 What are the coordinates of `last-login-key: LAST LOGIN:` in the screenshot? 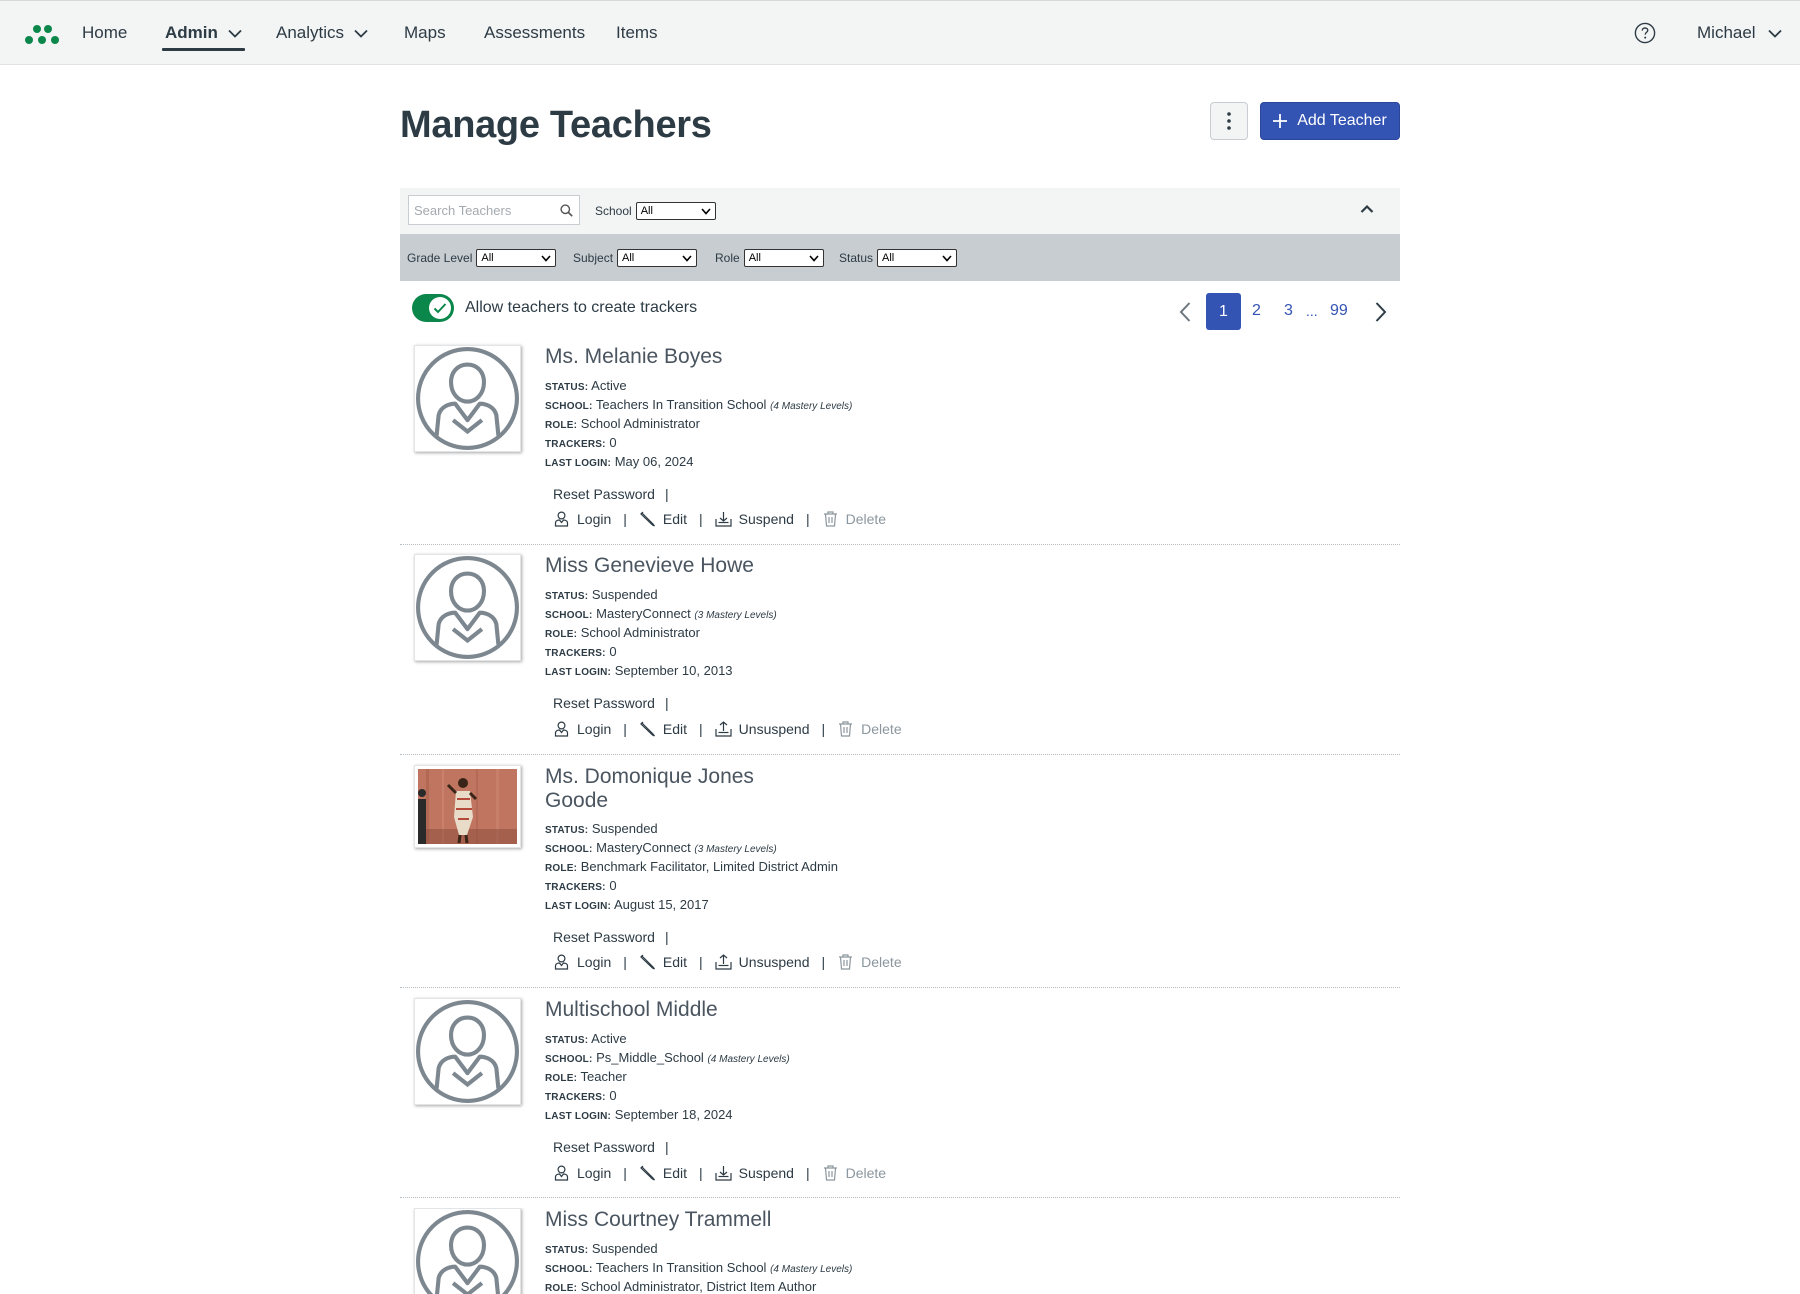 It's located at (578, 463).